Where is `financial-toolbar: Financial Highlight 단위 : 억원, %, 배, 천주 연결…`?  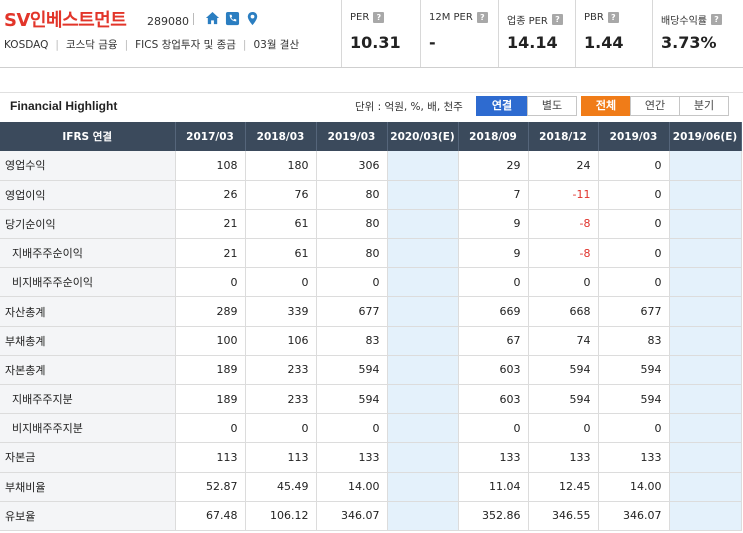
financial-toolbar: Financial Highlight 단위 : 억원, %, 배, 천주 연결… is located at coordinates (371, 106).